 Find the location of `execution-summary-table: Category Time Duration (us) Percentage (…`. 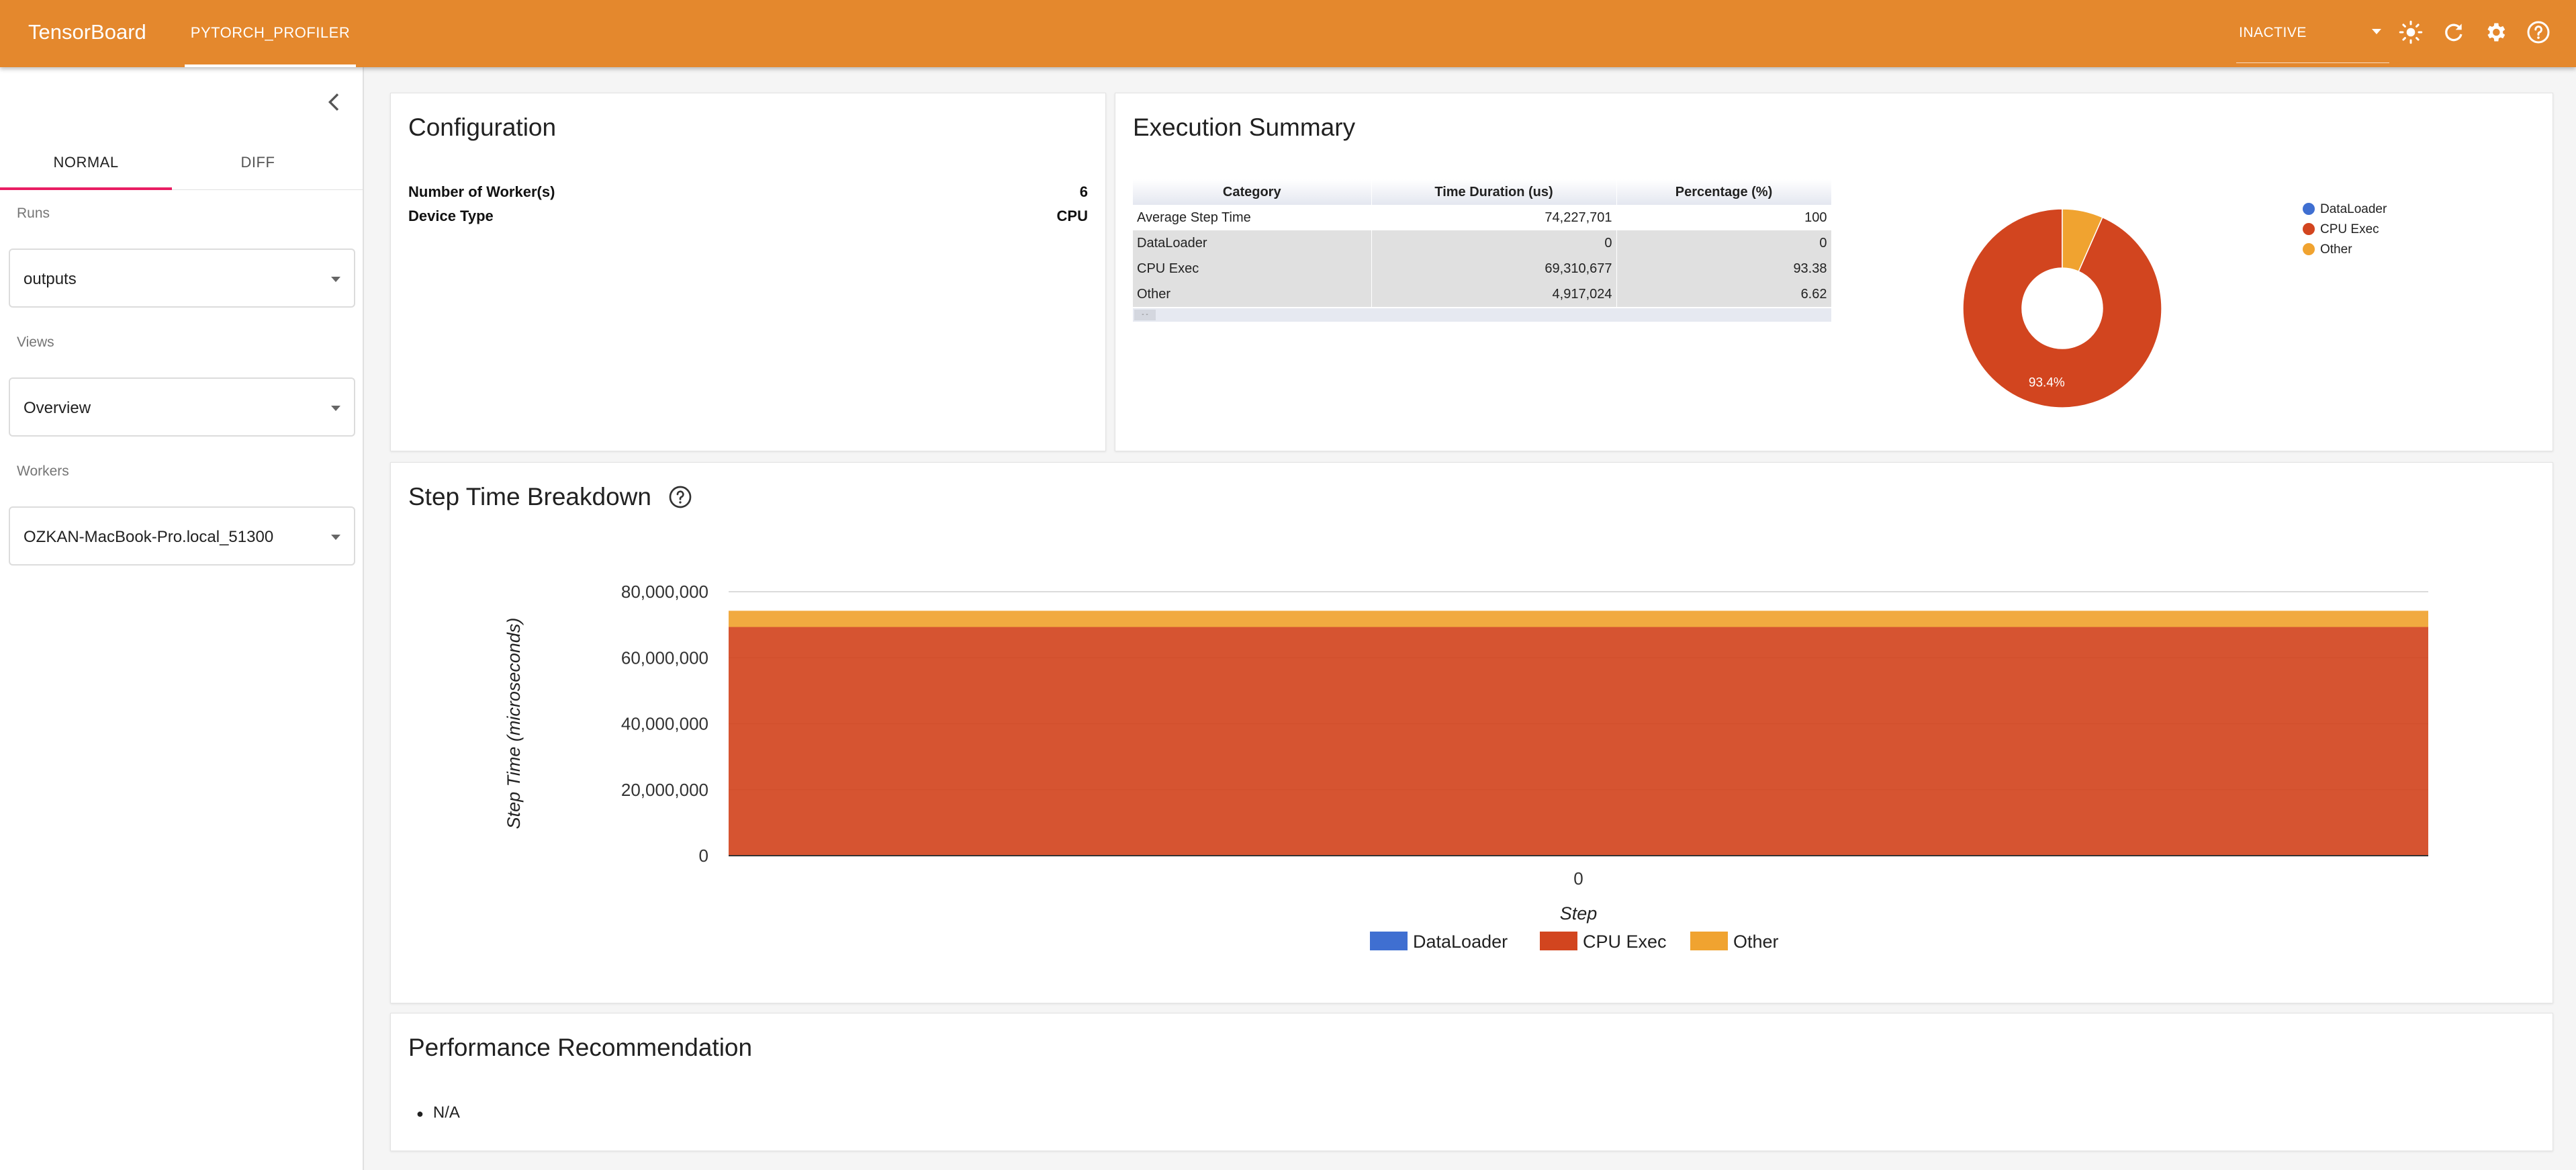

execution-summary-table: Category Time Duration (us) Percentage (… is located at coordinates (1482, 243).